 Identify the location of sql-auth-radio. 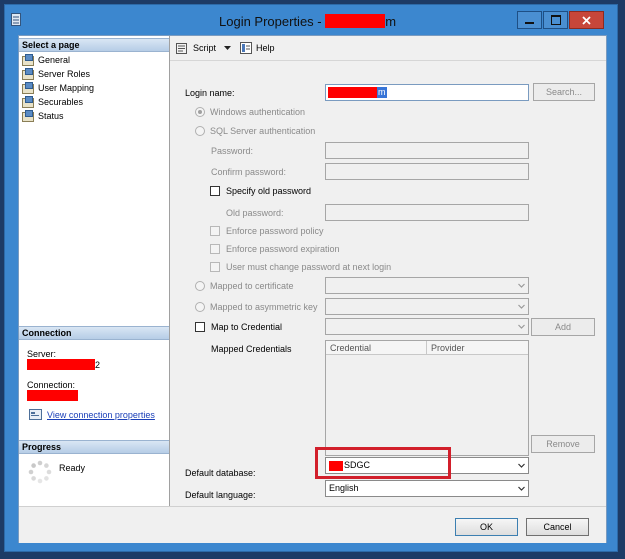
(200, 131).